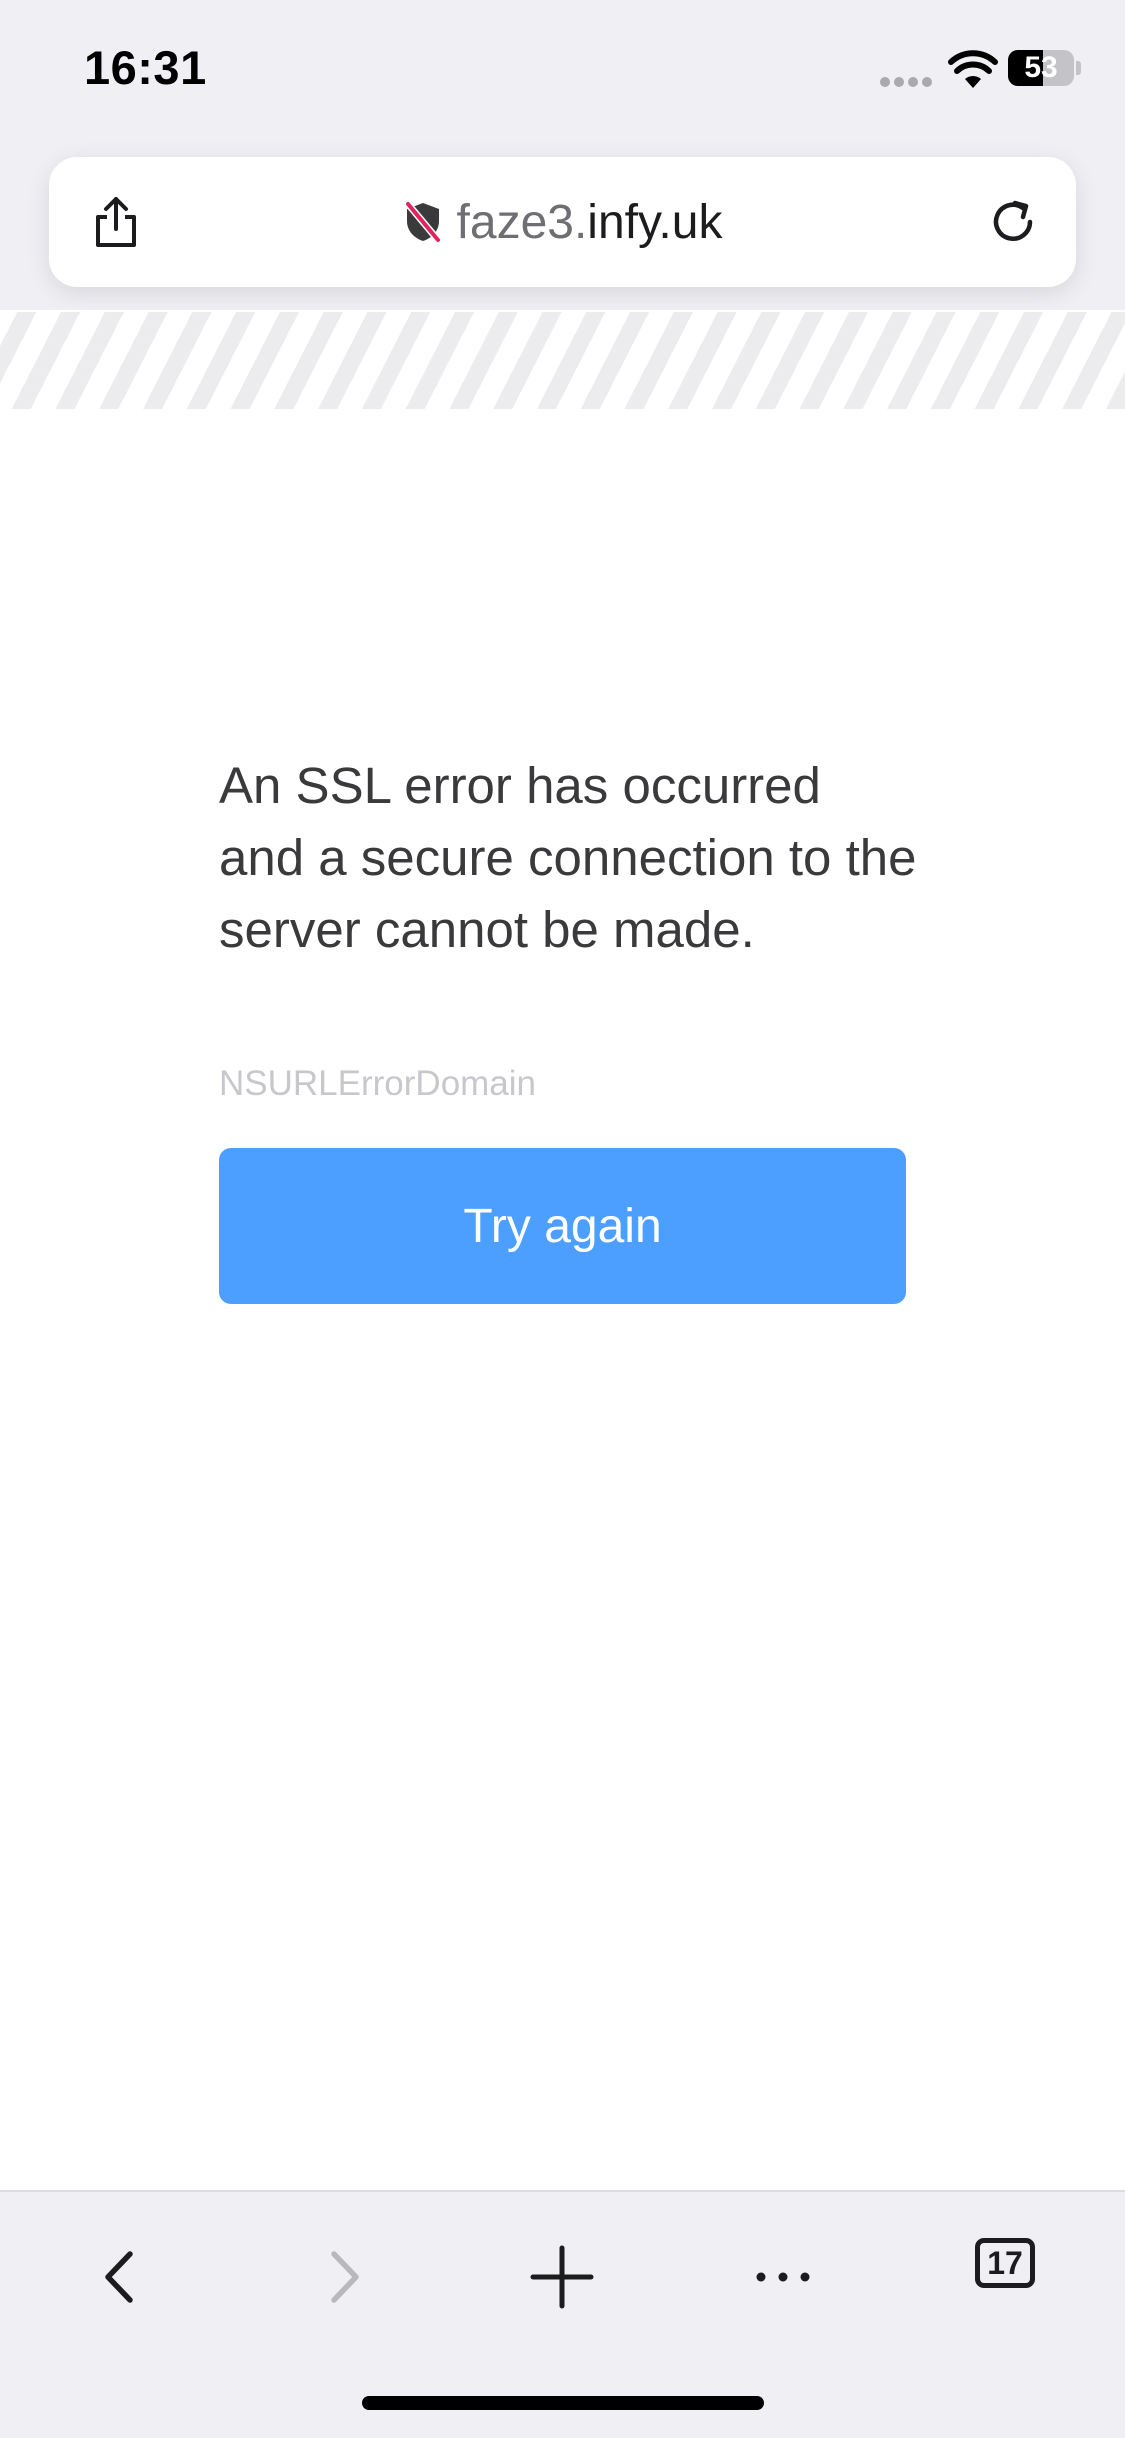 The image size is (1125, 2438). What do you see at coordinates (973, 69) in the screenshot?
I see `wifi-icon` at bounding box center [973, 69].